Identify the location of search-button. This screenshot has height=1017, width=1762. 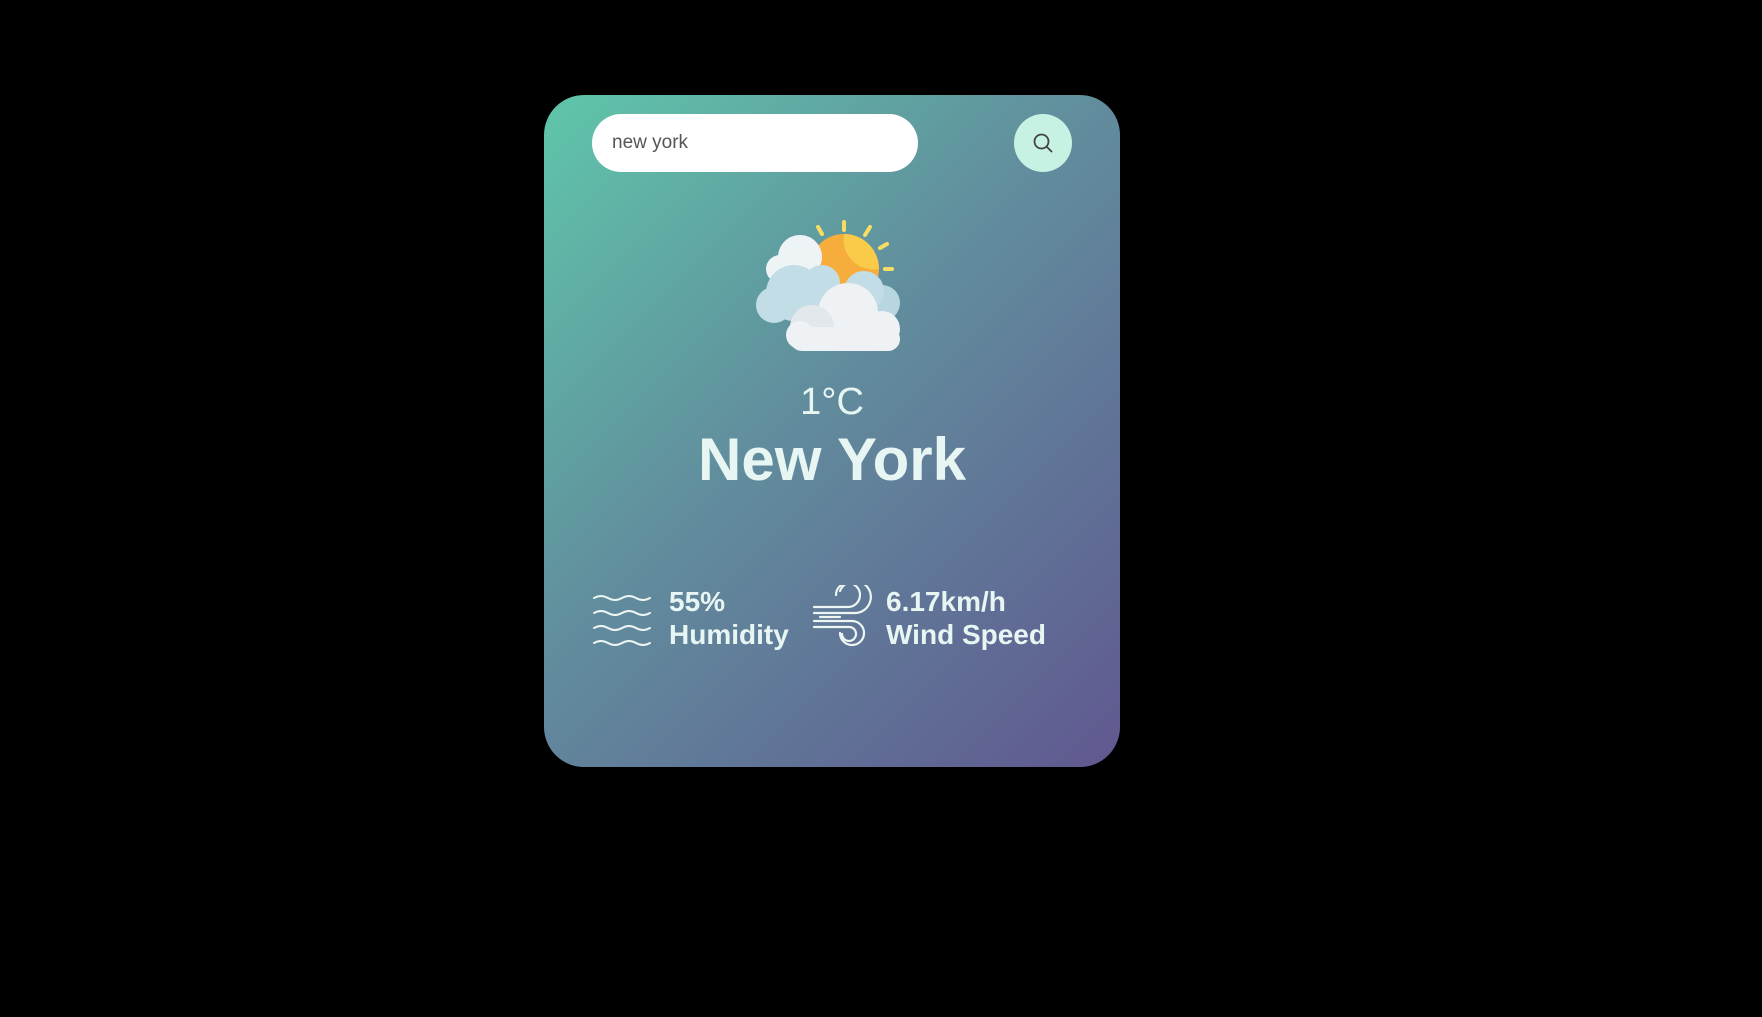
(1043, 143).